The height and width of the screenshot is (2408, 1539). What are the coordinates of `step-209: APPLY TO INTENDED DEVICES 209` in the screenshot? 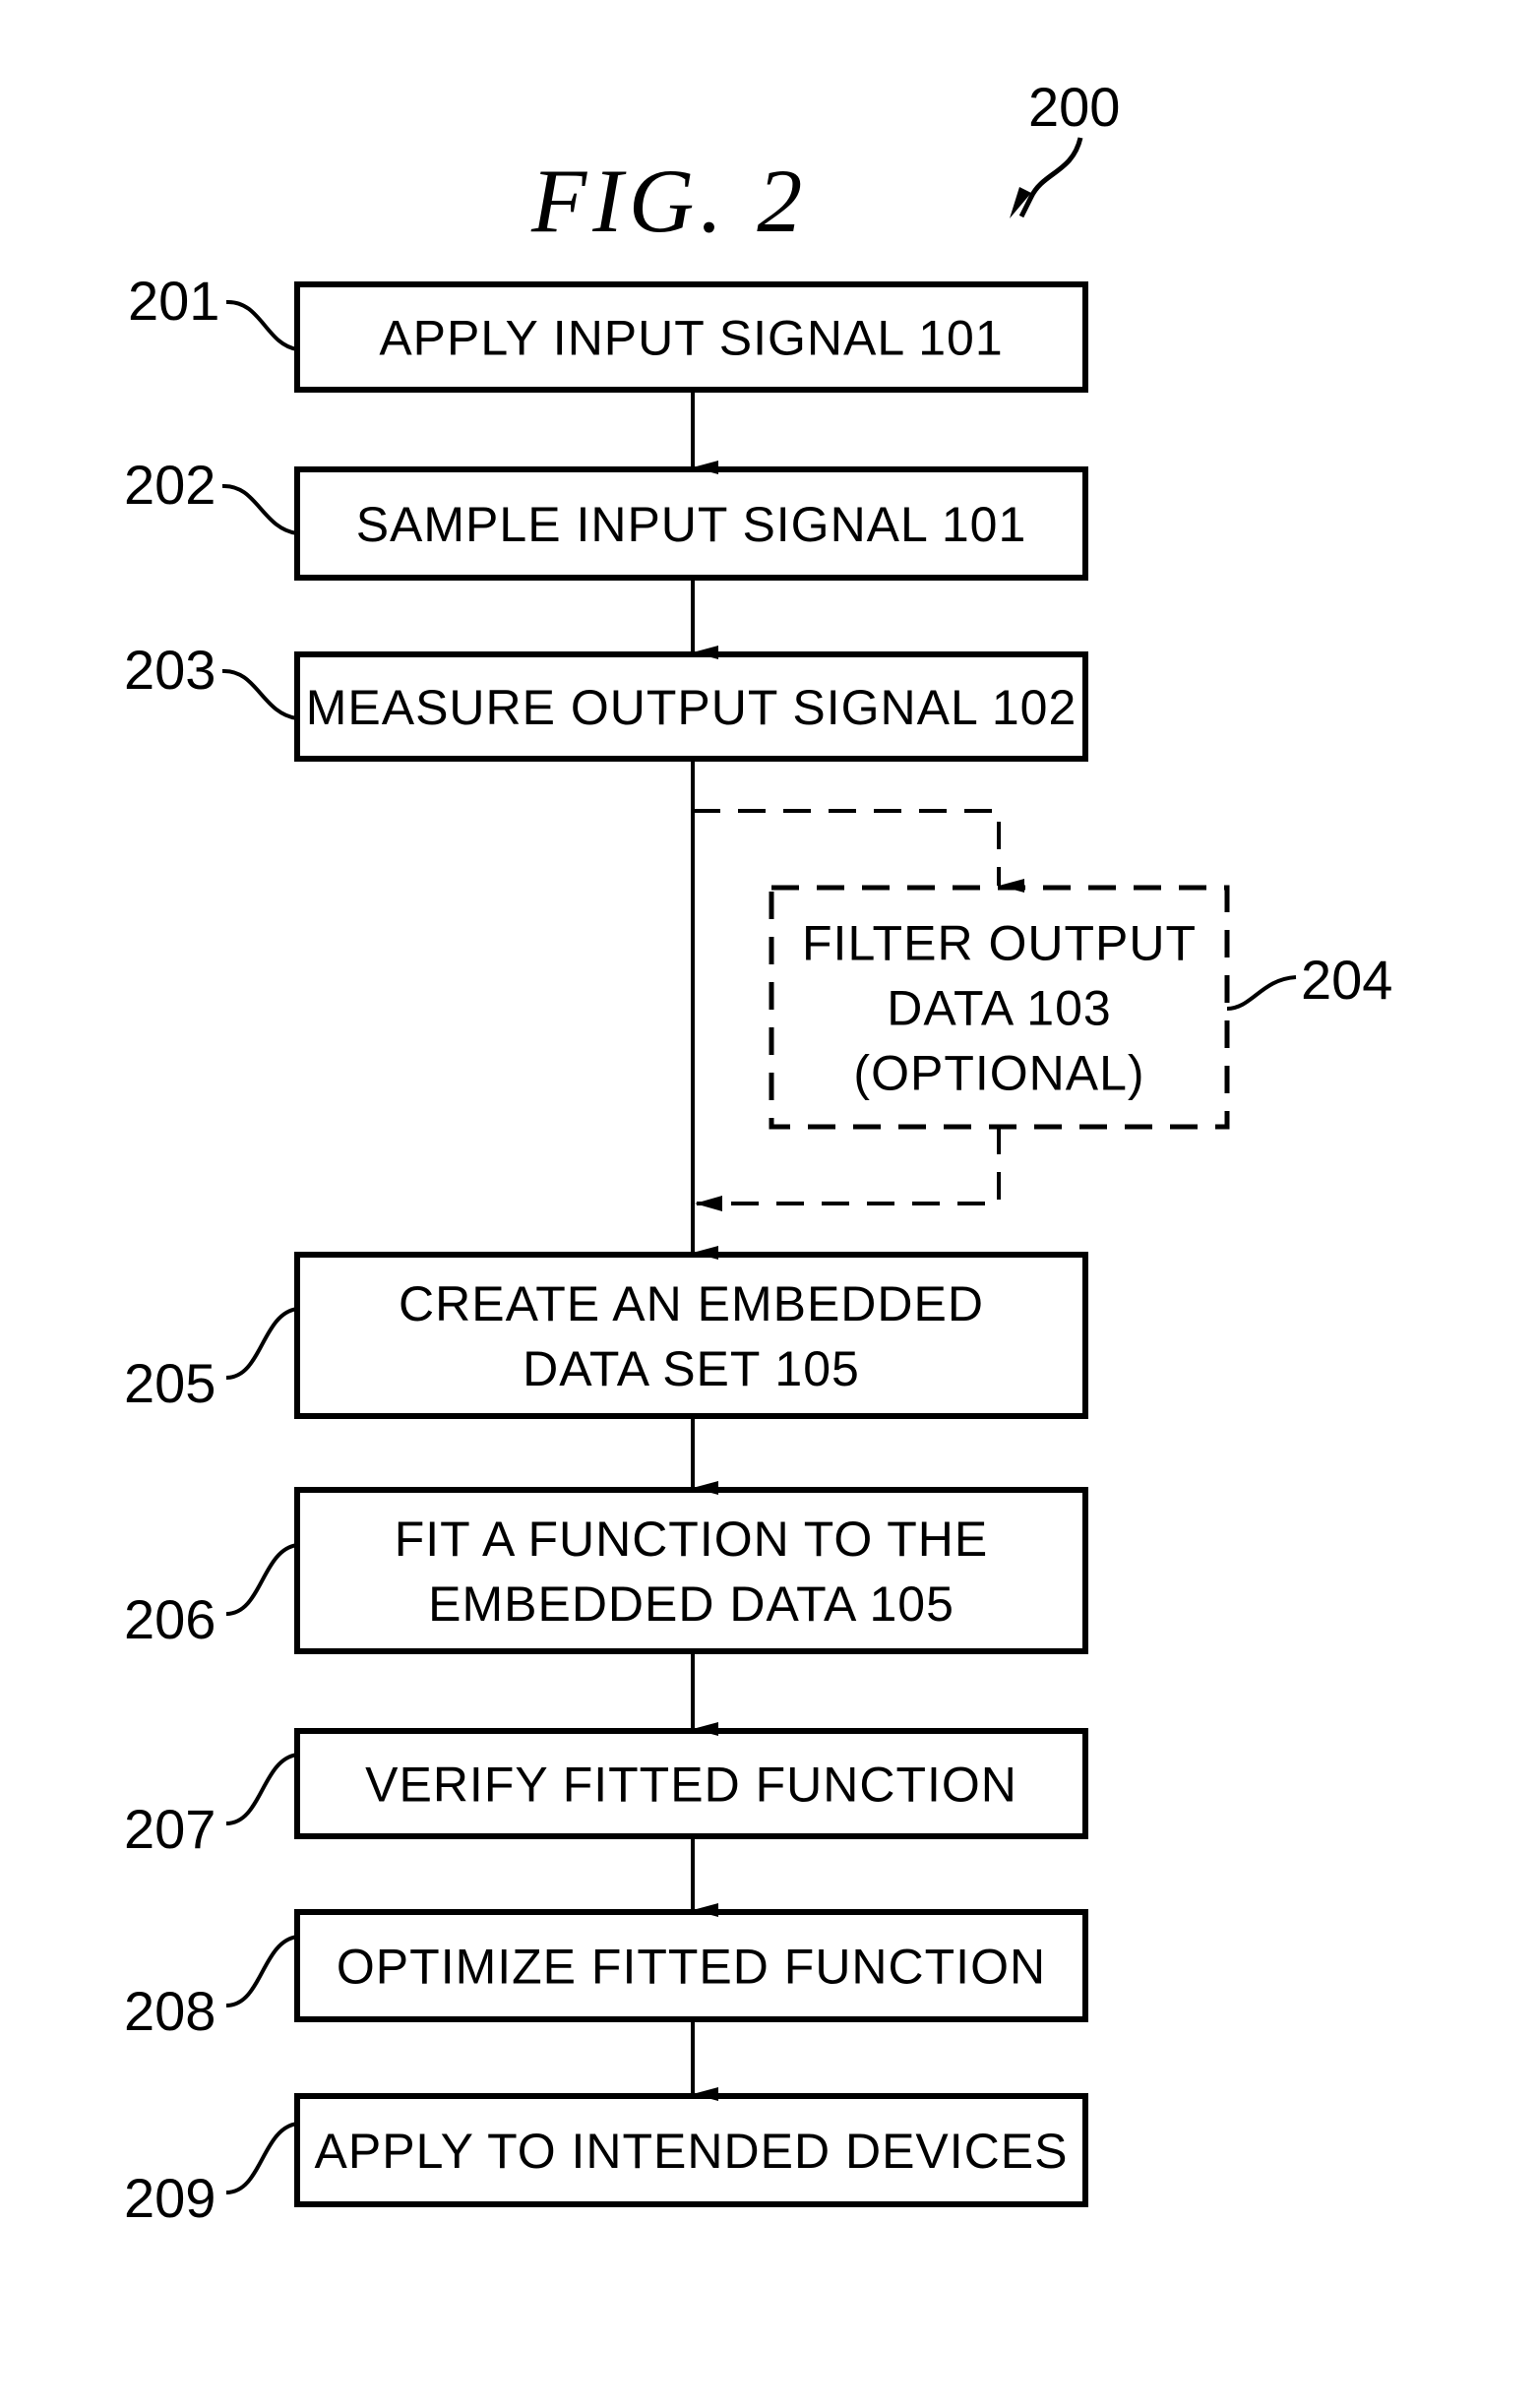 It's located at (606, 2161).